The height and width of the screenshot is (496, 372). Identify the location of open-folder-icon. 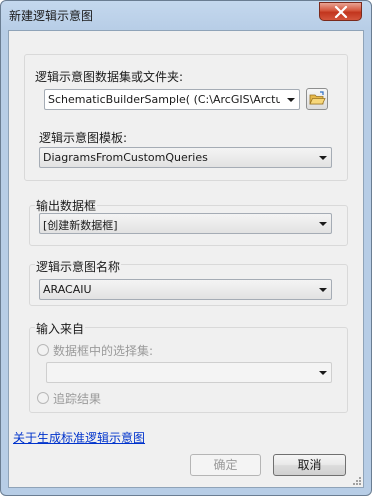
(317, 98).